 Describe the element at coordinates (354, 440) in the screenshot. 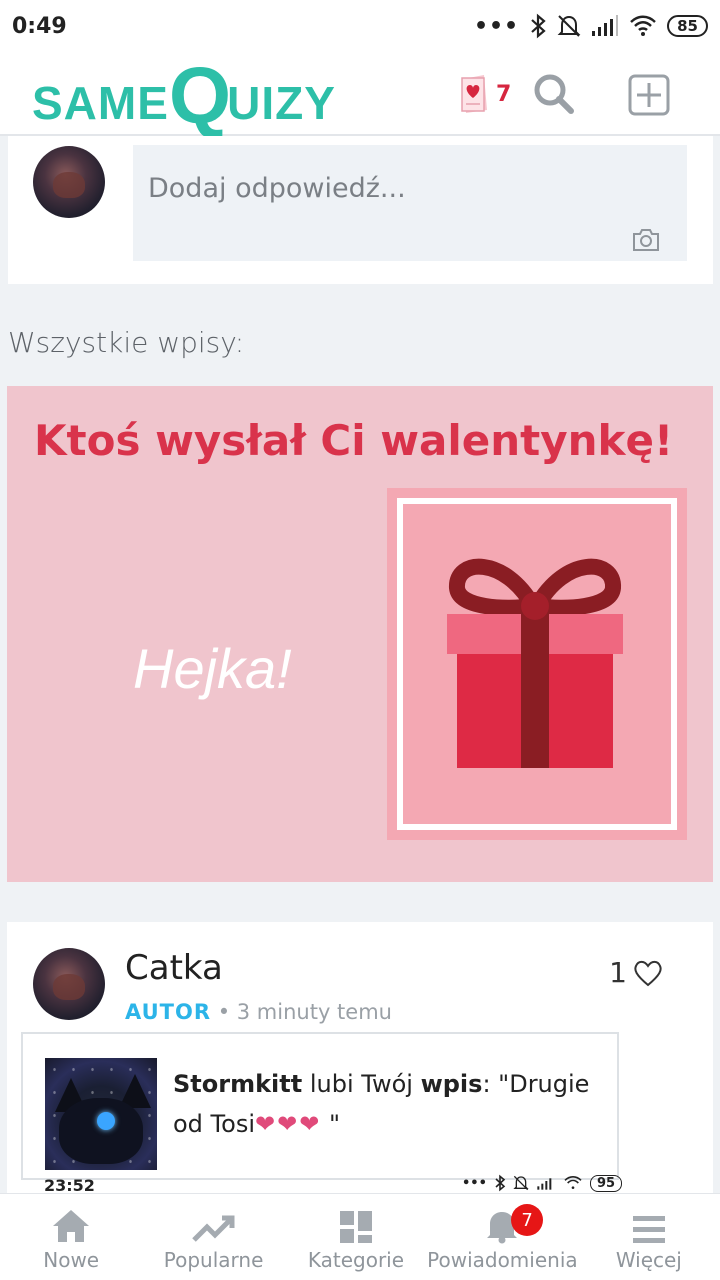

I see `valentine-title: Ktoś wysłał Ci walentynkę!` at that location.